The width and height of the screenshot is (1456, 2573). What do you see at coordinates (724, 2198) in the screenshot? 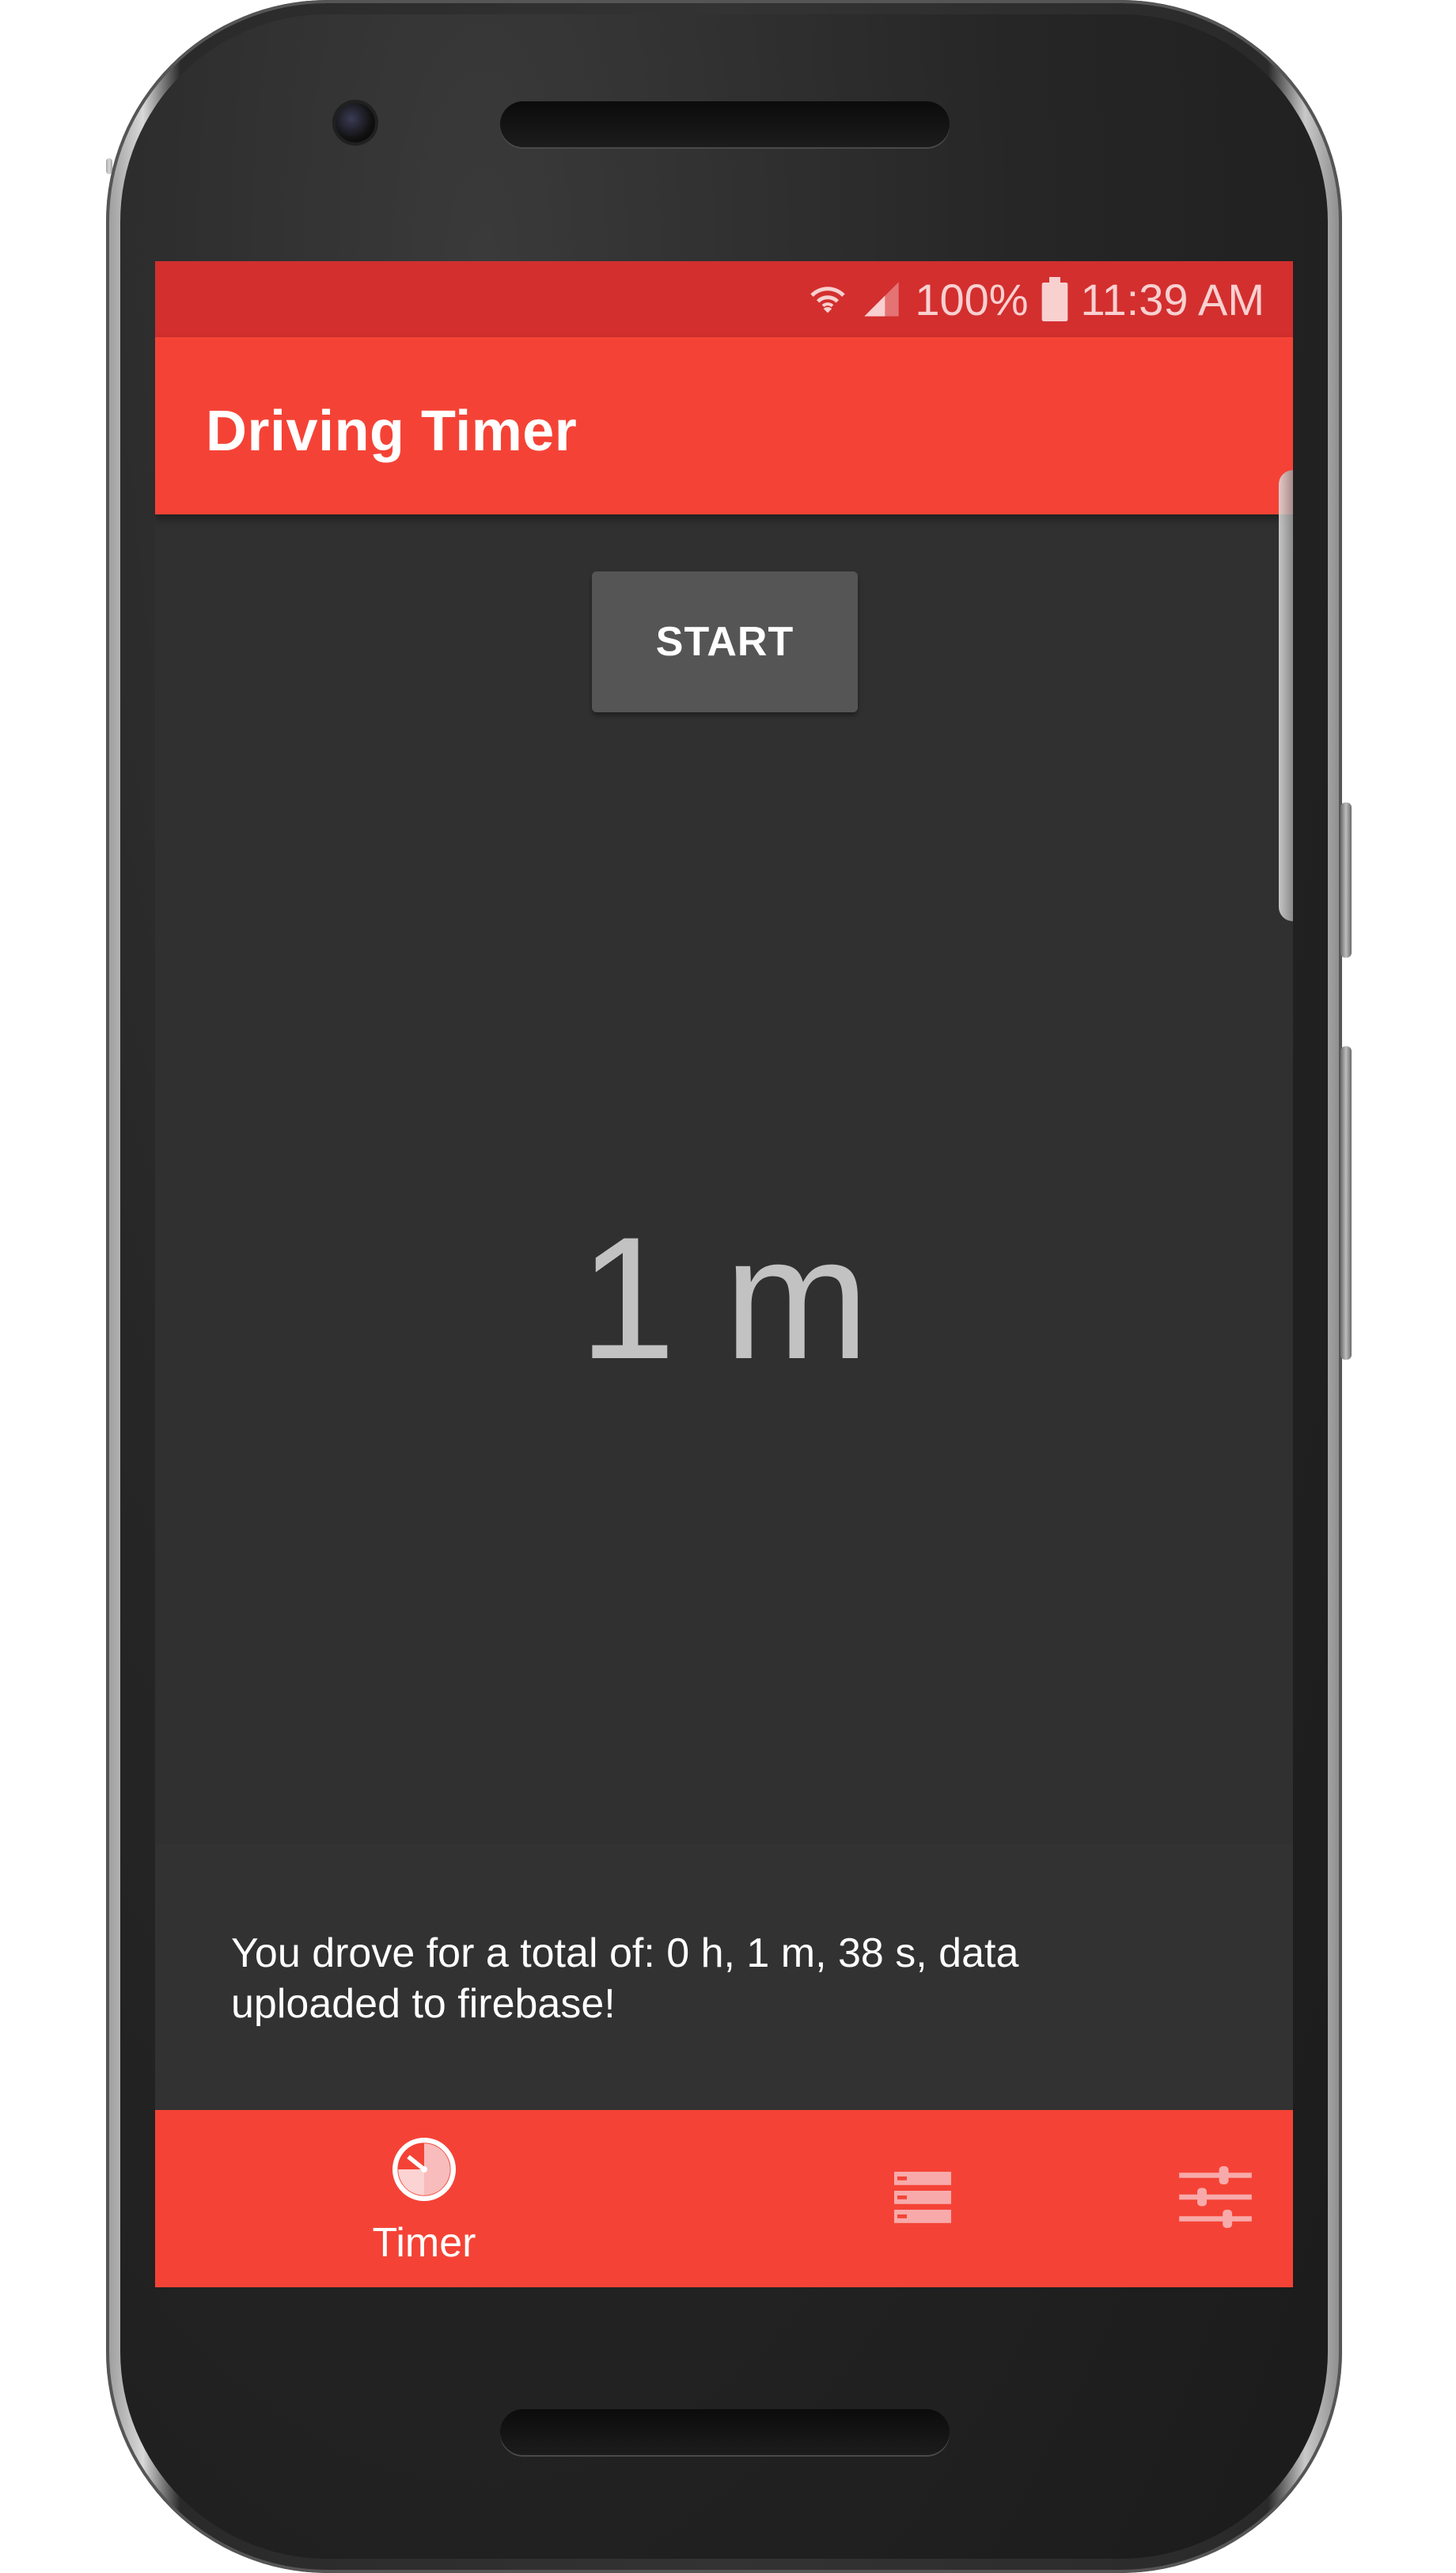
I see `bottom-navigation: Timer` at bounding box center [724, 2198].